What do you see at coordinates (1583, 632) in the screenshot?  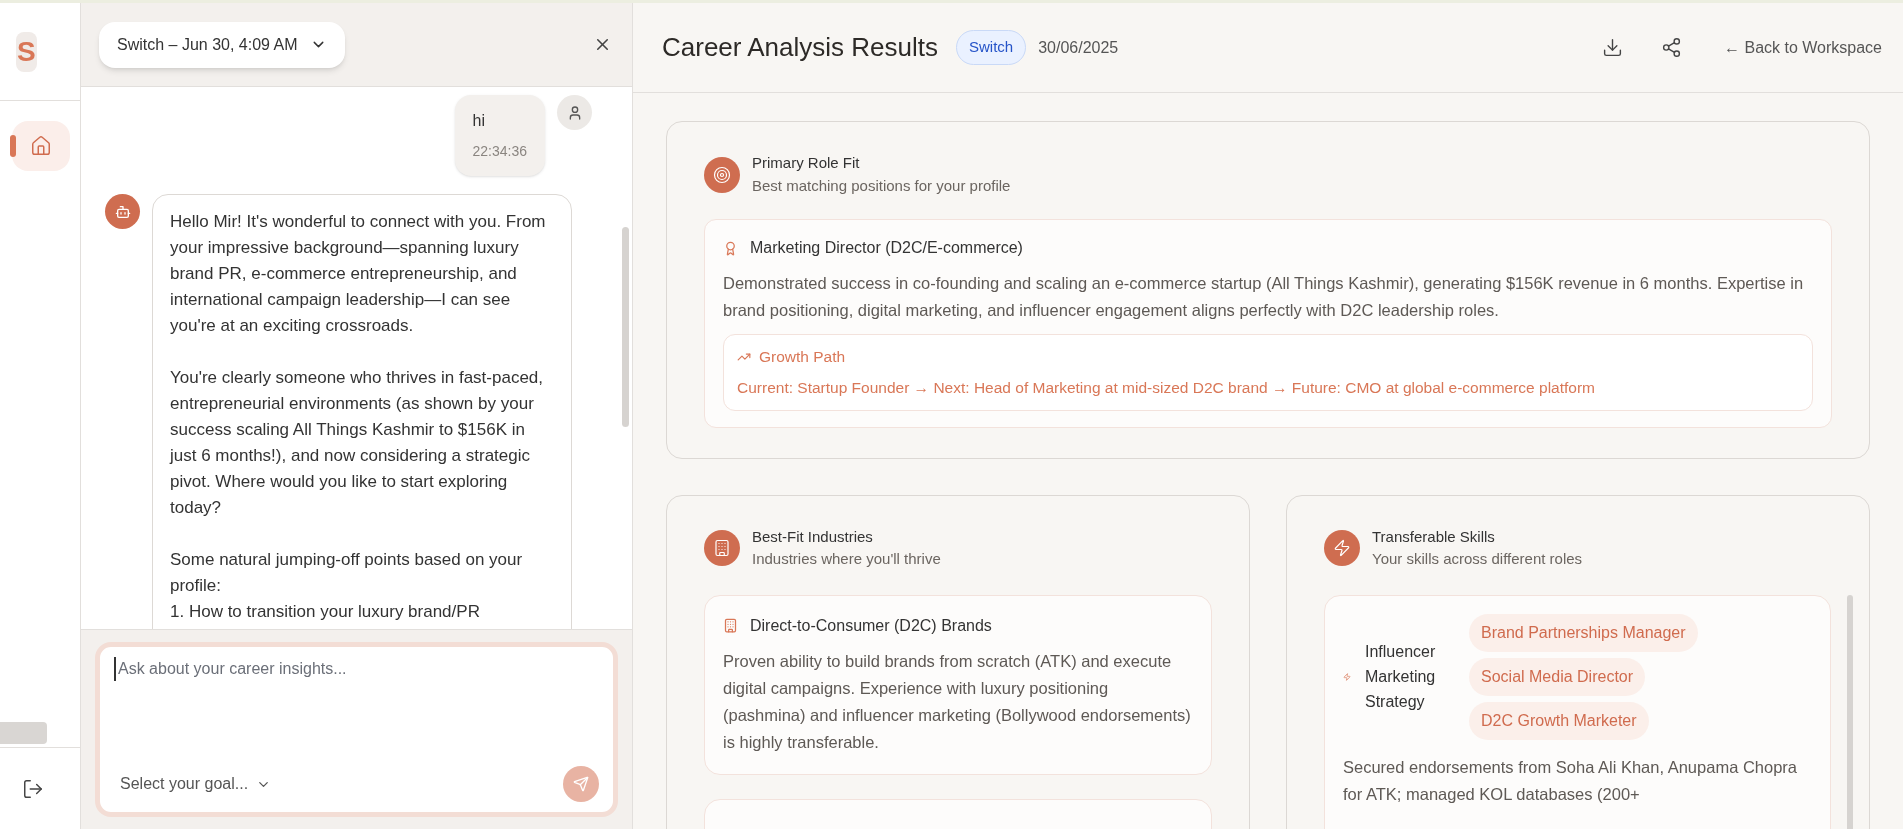 I see `role-tag: Brand Partnerships Manager` at bounding box center [1583, 632].